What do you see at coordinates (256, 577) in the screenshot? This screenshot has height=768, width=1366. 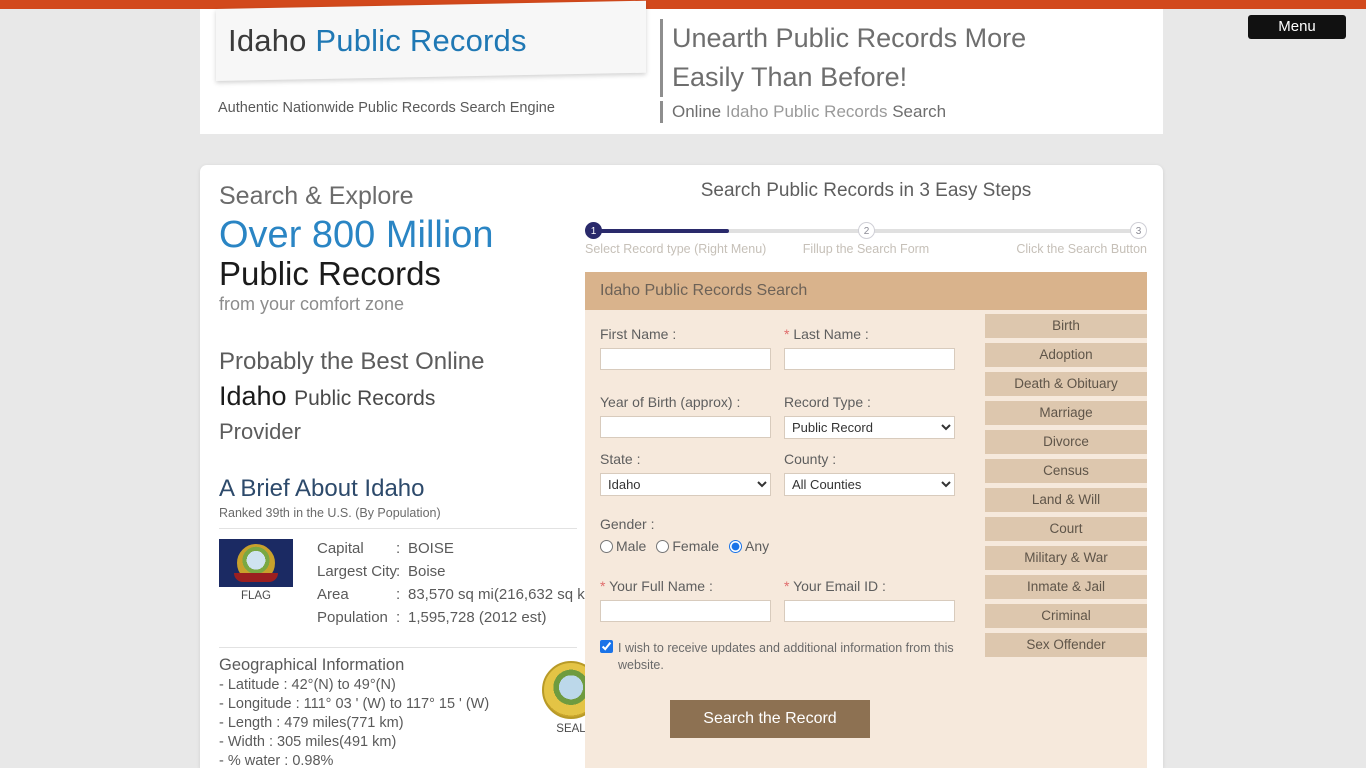 I see `flag-ribbon-shape` at bounding box center [256, 577].